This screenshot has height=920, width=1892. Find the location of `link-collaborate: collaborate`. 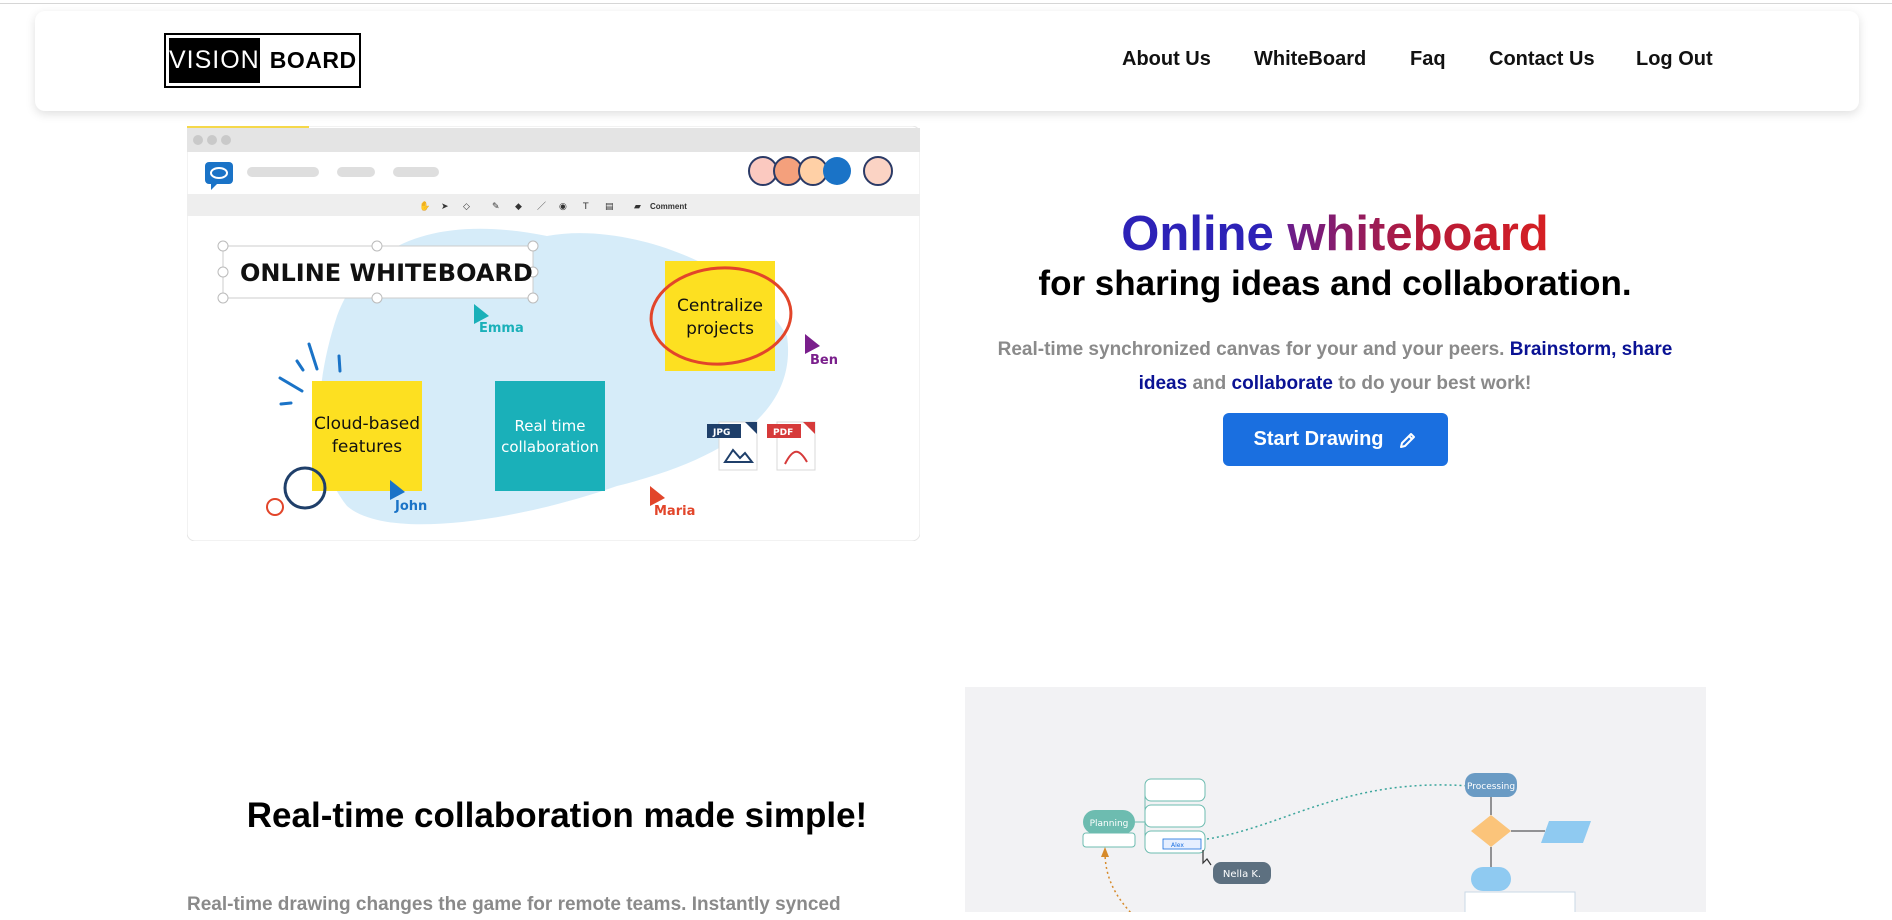

link-collaborate: collaborate is located at coordinates (1282, 383).